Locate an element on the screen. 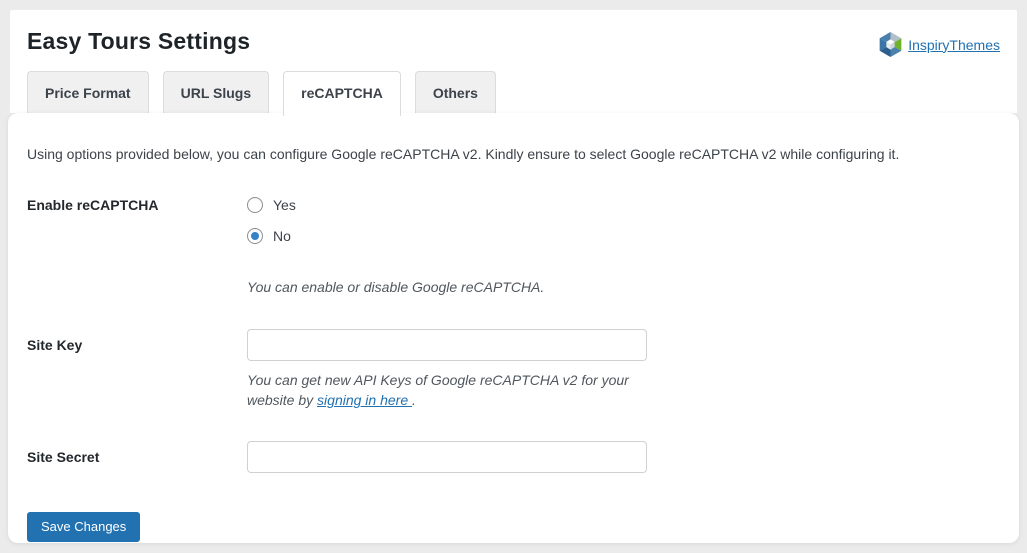  brand-area: InspiryThemes is located at coordinates (939, 44).